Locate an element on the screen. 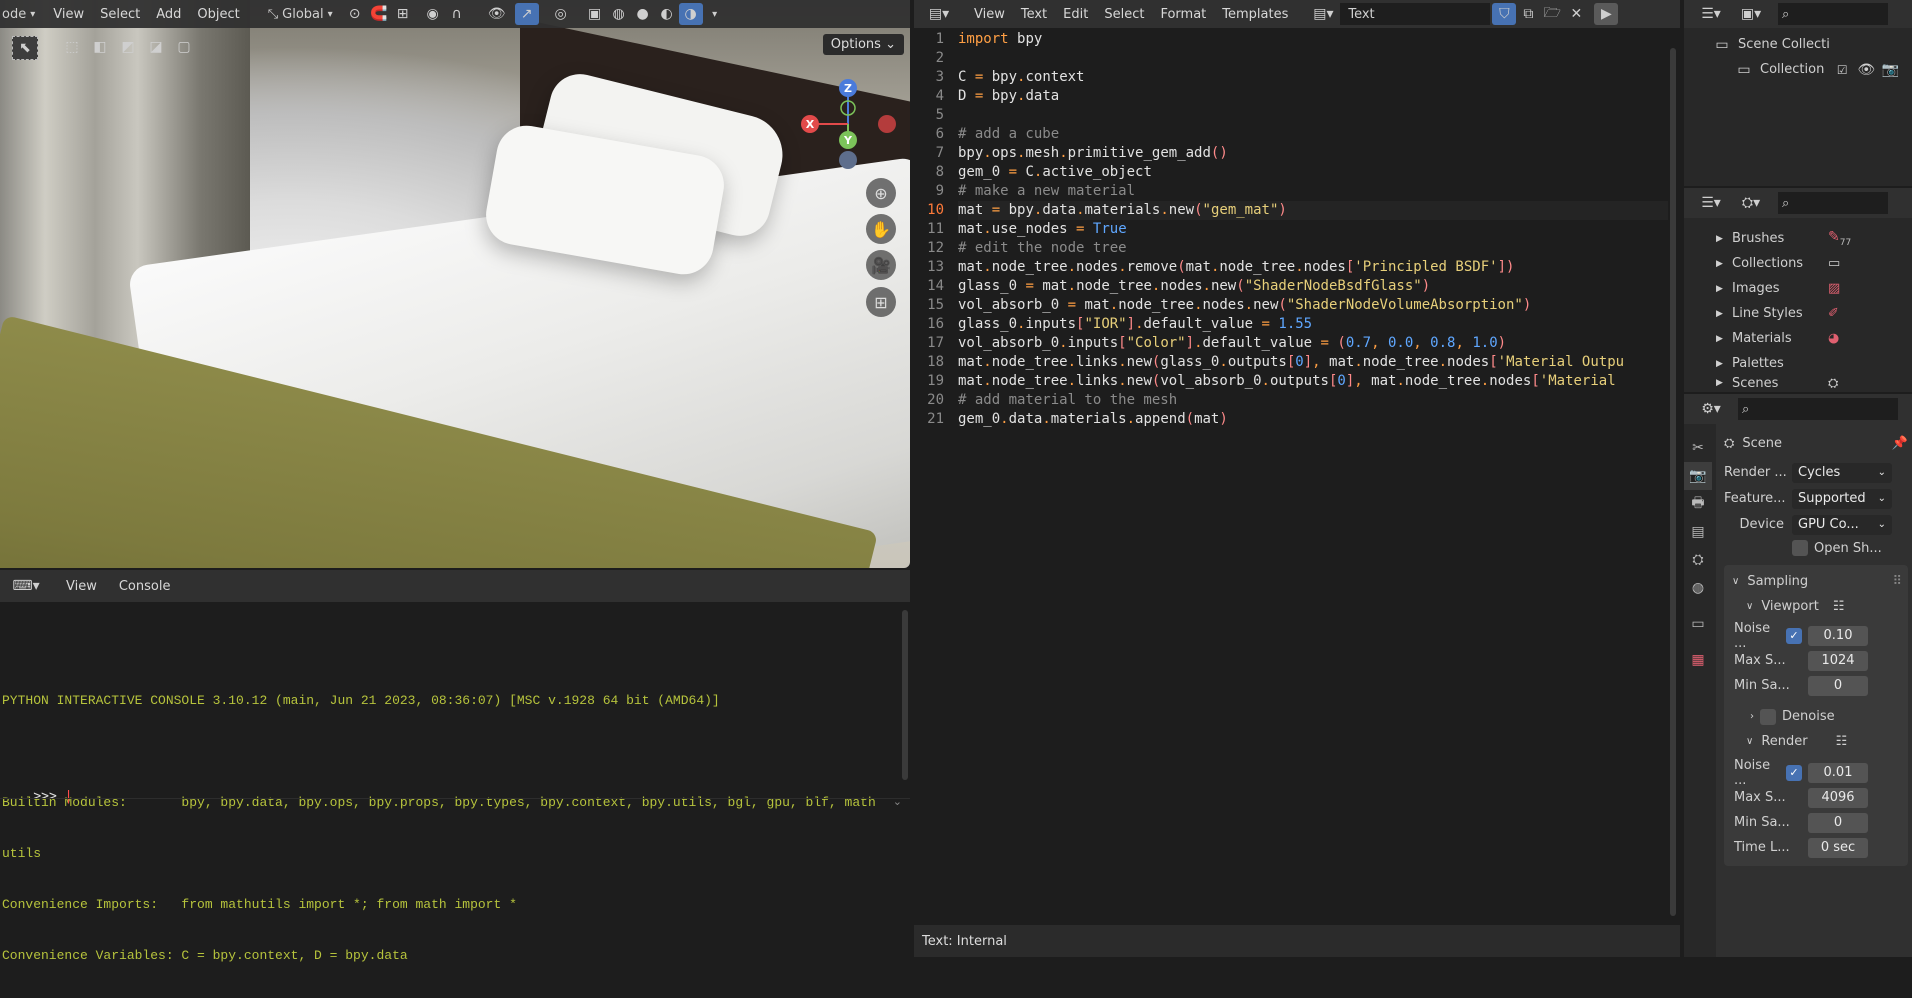 This screenshot has width=1912, height=998. close-icon: ✕ is located at coordinates (1576, 14).